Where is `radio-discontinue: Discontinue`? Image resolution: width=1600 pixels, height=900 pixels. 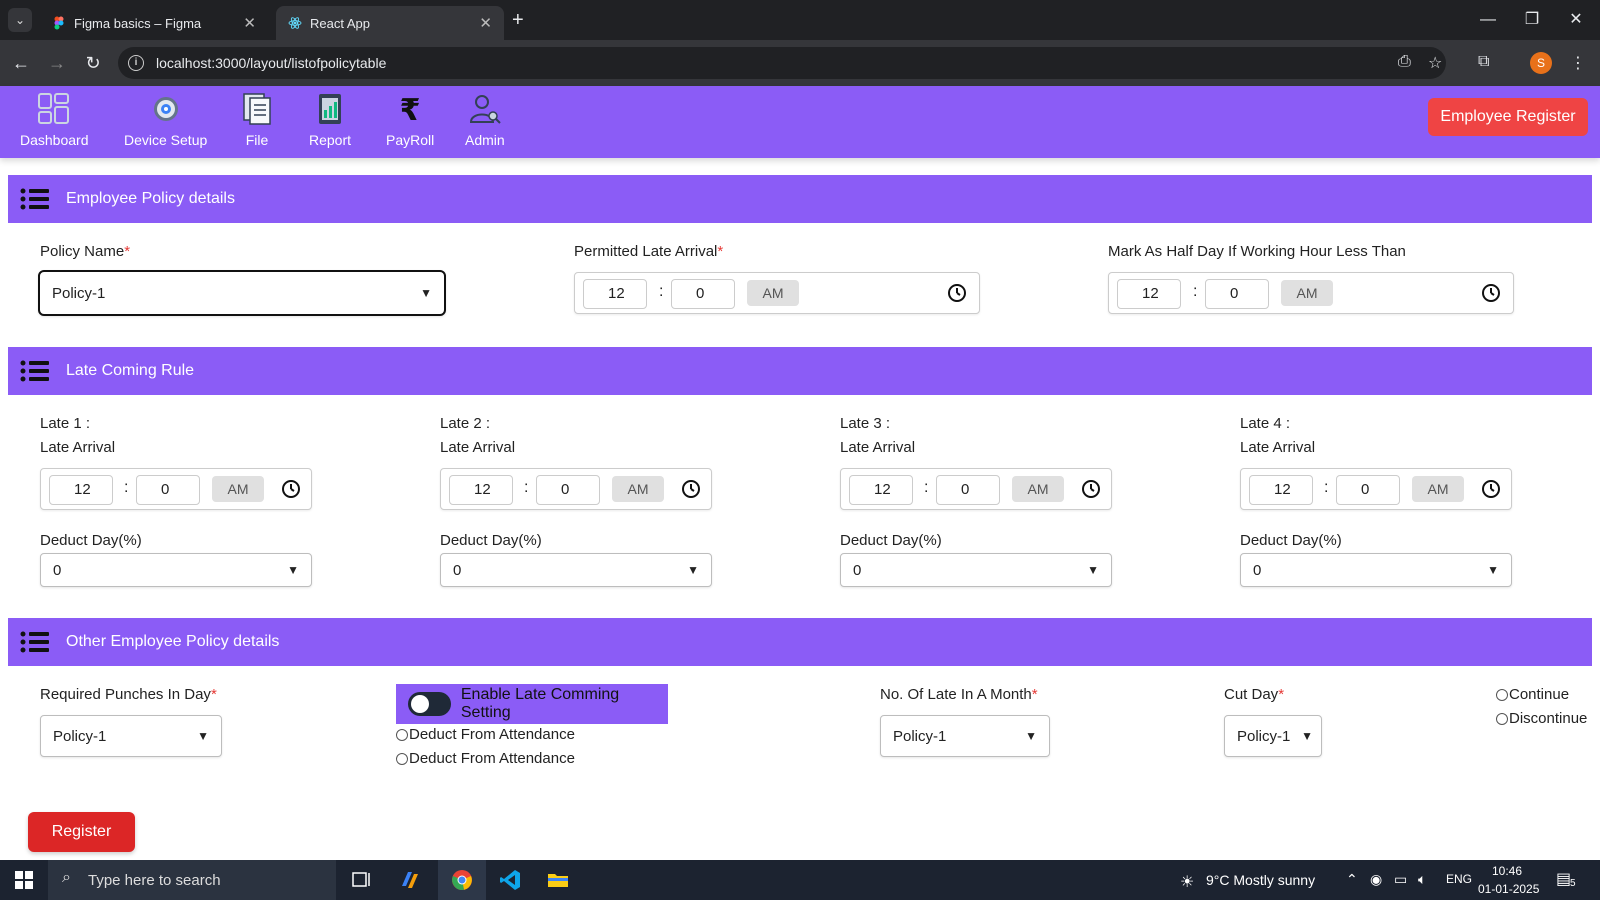 radio-discontinue: Discontinue is located at coordinates (1541, 718).